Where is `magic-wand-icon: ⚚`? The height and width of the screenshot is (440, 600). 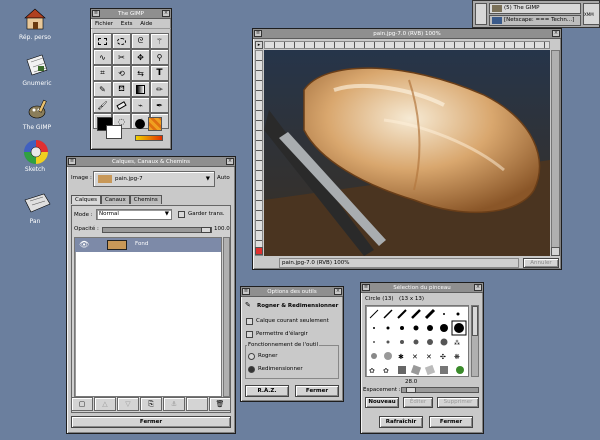 magic-wand-icon: ⚚ is located at coordinates (159, 41).